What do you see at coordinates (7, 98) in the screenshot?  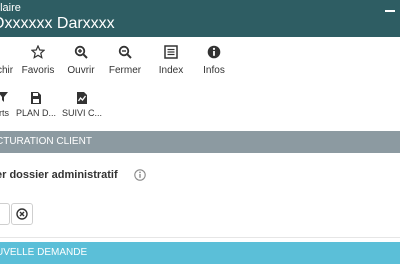 I see `filter-icon` at bounding box center [7, 98].